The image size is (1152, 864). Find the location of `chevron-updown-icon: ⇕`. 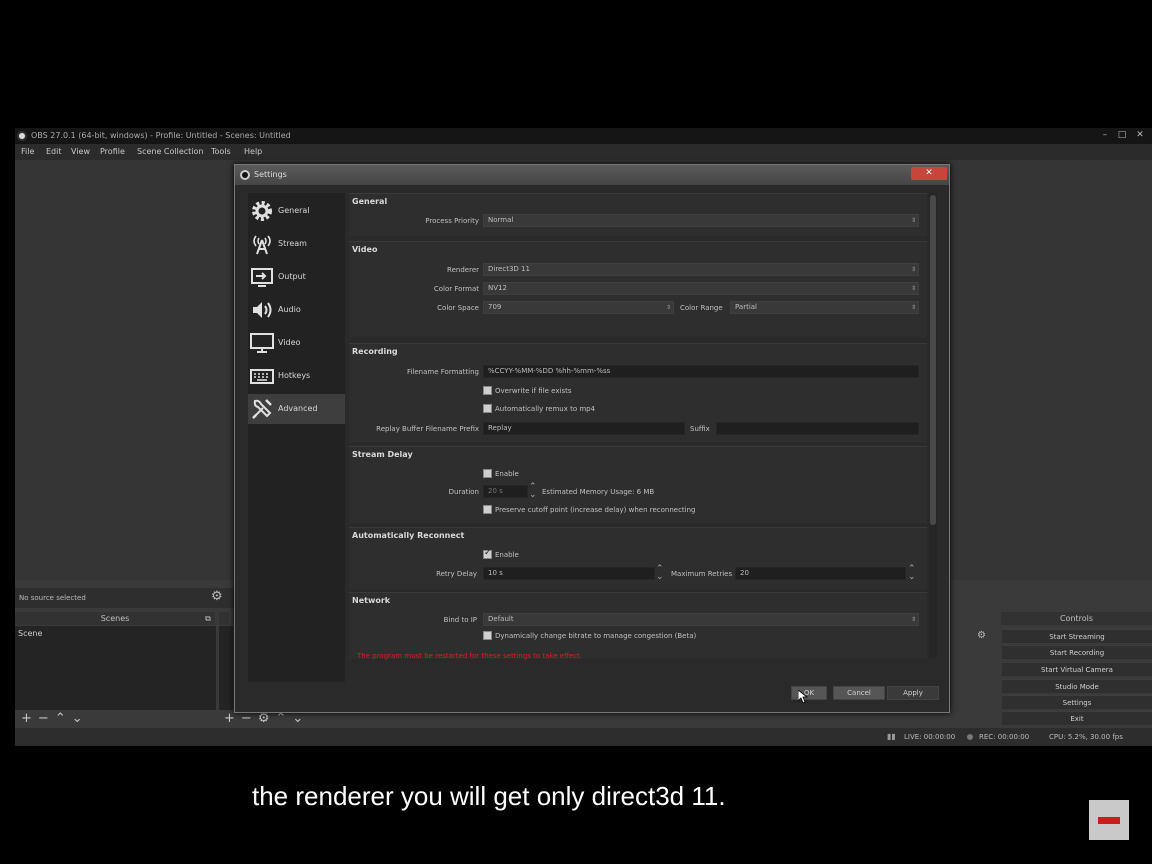

chevron-updown-icon: ⇕ is located at coordinates (913, 619).